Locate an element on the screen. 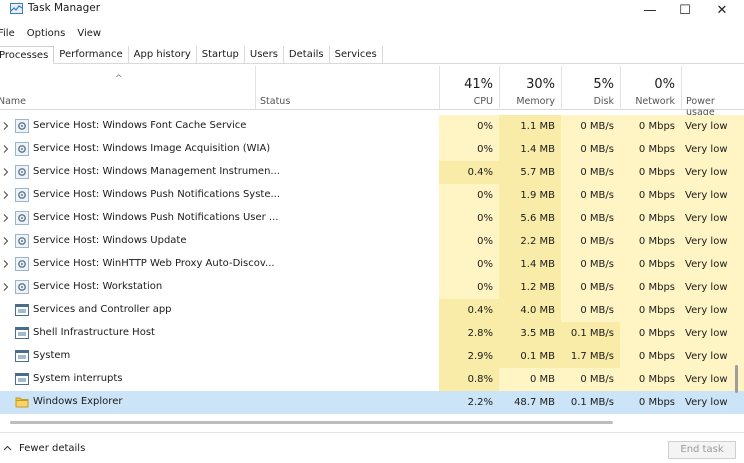 The width and height of the screenshot is (744, 463). process-name: Windows Explorer is located at coordinates (78, 401).